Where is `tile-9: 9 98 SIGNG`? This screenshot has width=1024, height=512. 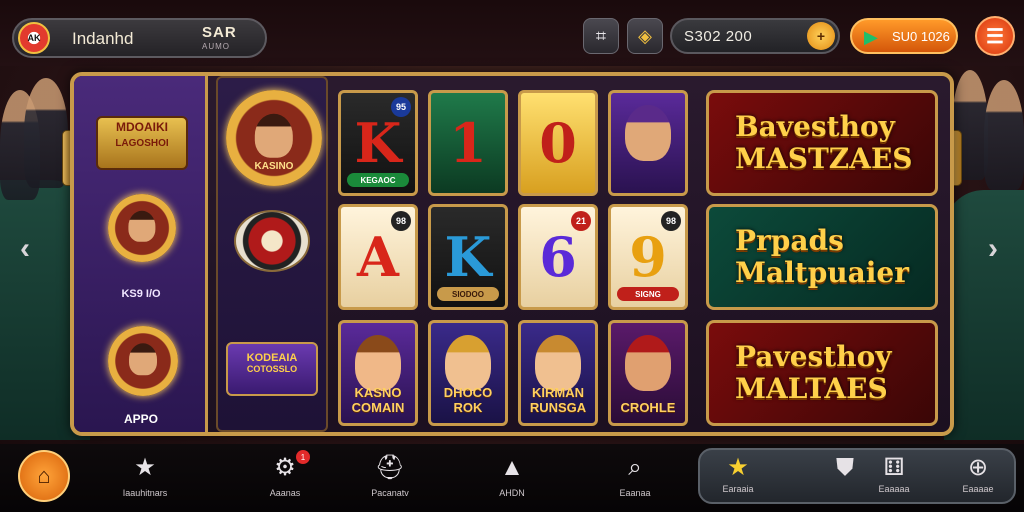 tile-9: 9 98 SIGNG is located at coordinates (648, 257).